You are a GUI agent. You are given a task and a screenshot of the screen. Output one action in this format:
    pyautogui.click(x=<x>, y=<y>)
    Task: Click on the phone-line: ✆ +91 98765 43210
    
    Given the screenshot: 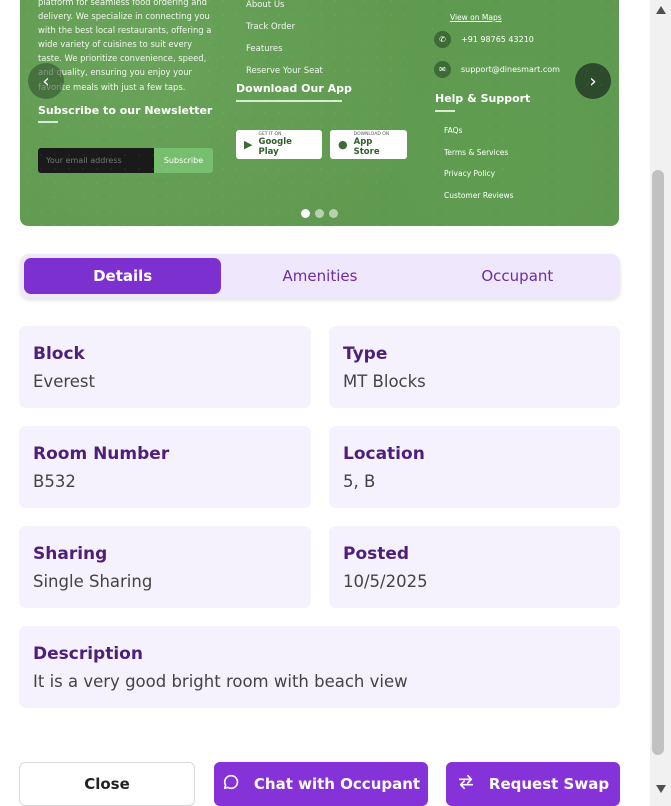 What is the action you would take?
    pyautogui.click(x=484, y=39)
    